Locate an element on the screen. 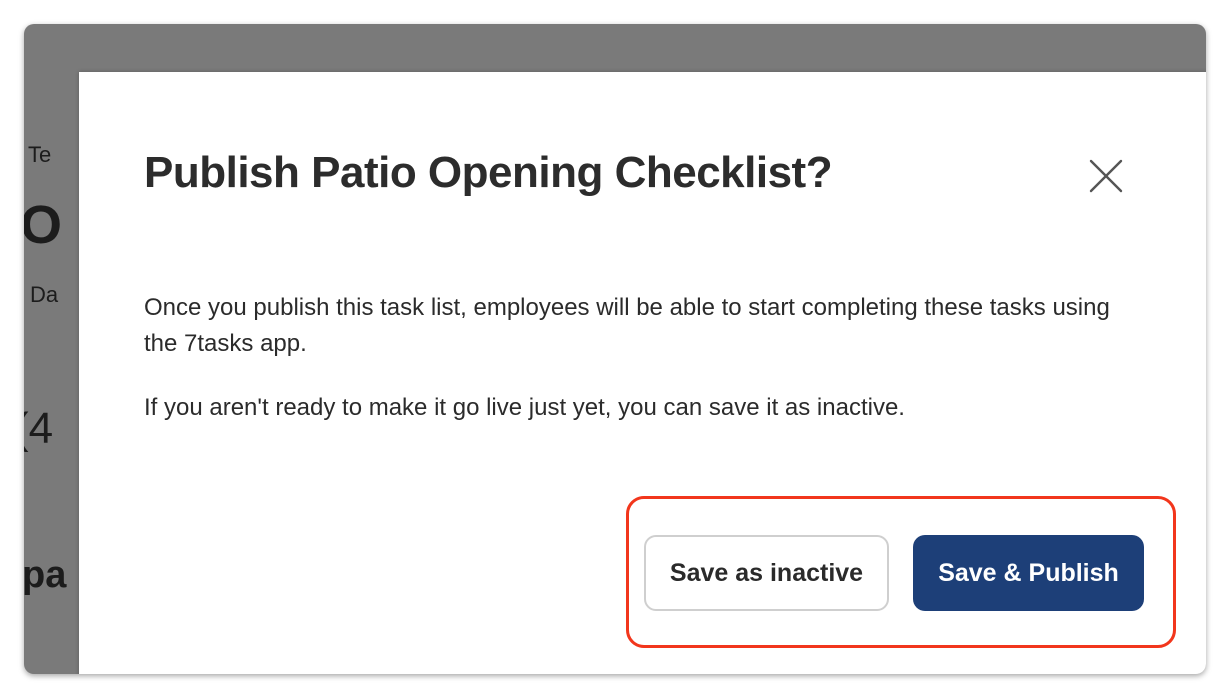 The image size is (1230, 698). close-icon is located at coordinates (1106, 176).